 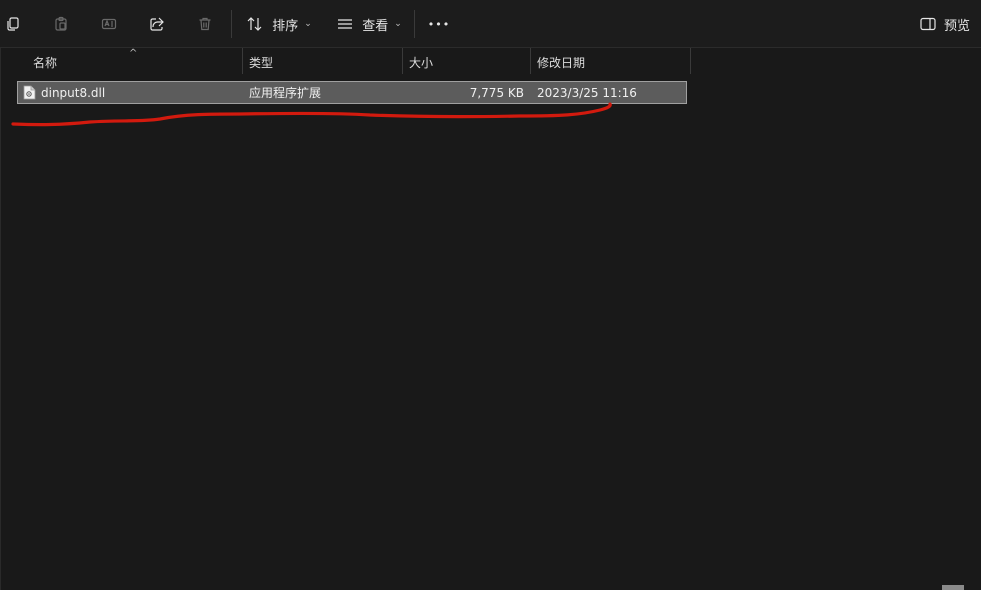 What do you see at coordinates (466, 62) in the screenshot?
I see `column-header-size: 大小` at bounding box center [466, 62].